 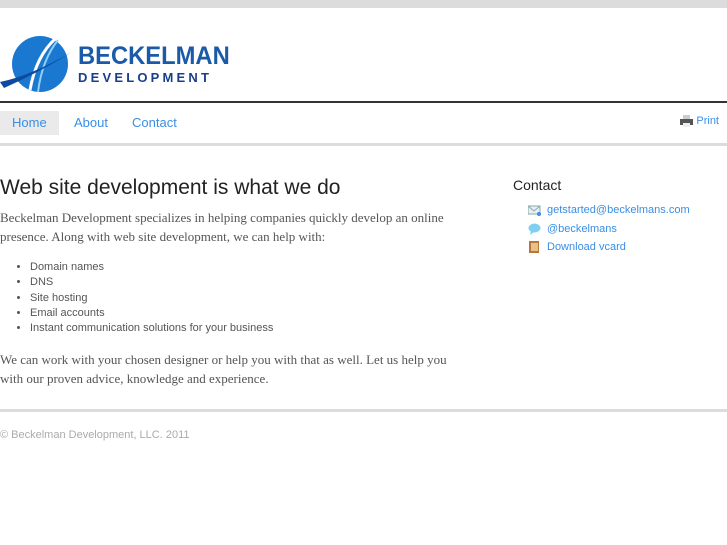 I want to click on top-bar, so click(x=363, y=4).